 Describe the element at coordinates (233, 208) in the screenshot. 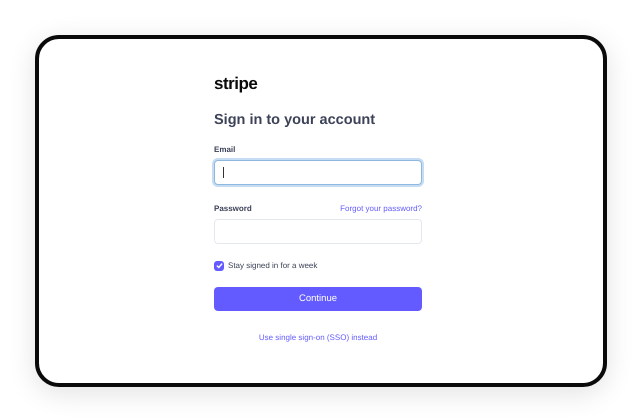

I see `field-label: Password` at that location.